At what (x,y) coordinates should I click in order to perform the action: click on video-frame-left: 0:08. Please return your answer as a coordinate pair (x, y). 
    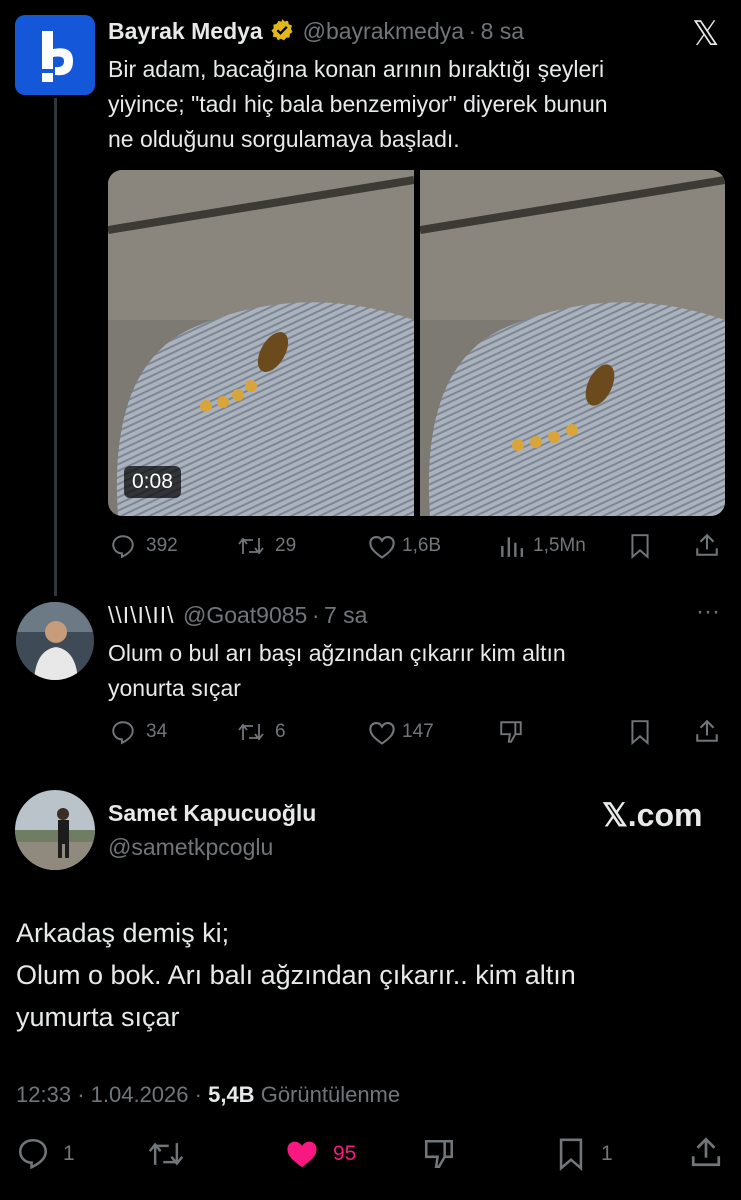
    Looking at the image, I should click on (261, 343).